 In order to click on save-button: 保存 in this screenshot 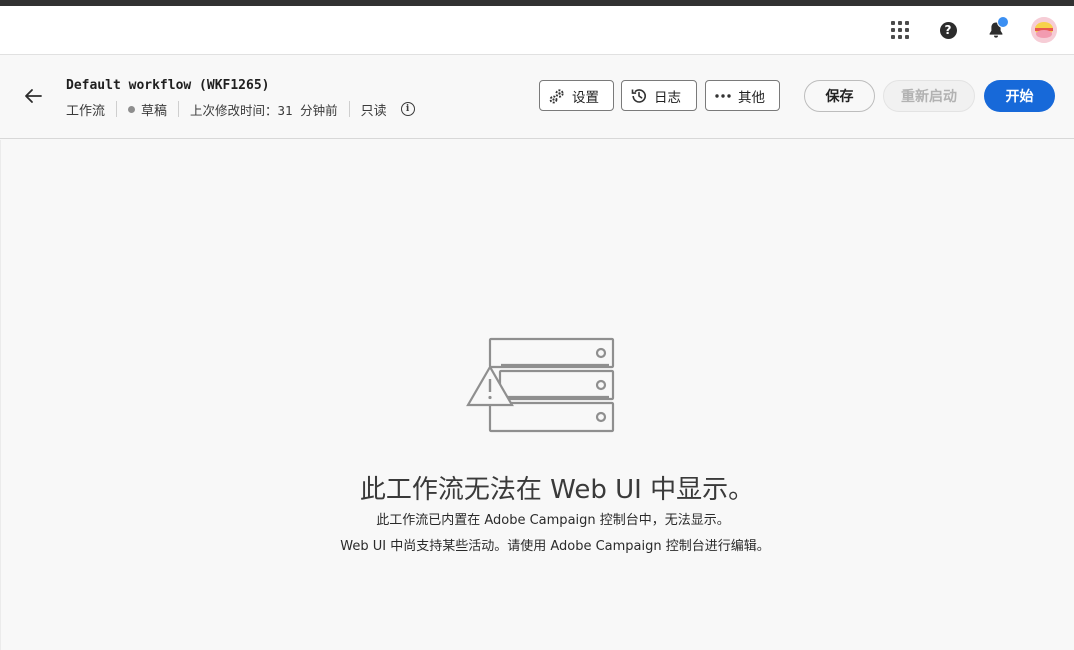, I will do `click(839, 96)`.